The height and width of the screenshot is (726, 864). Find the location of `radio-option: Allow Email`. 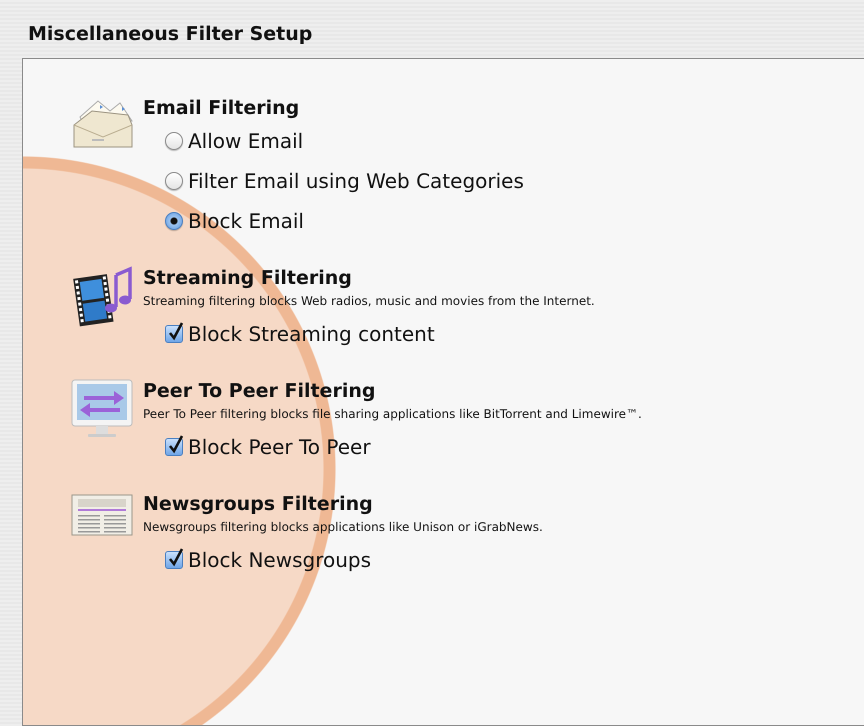

radio-option: Allow Email is located at coordinates (514, 141).